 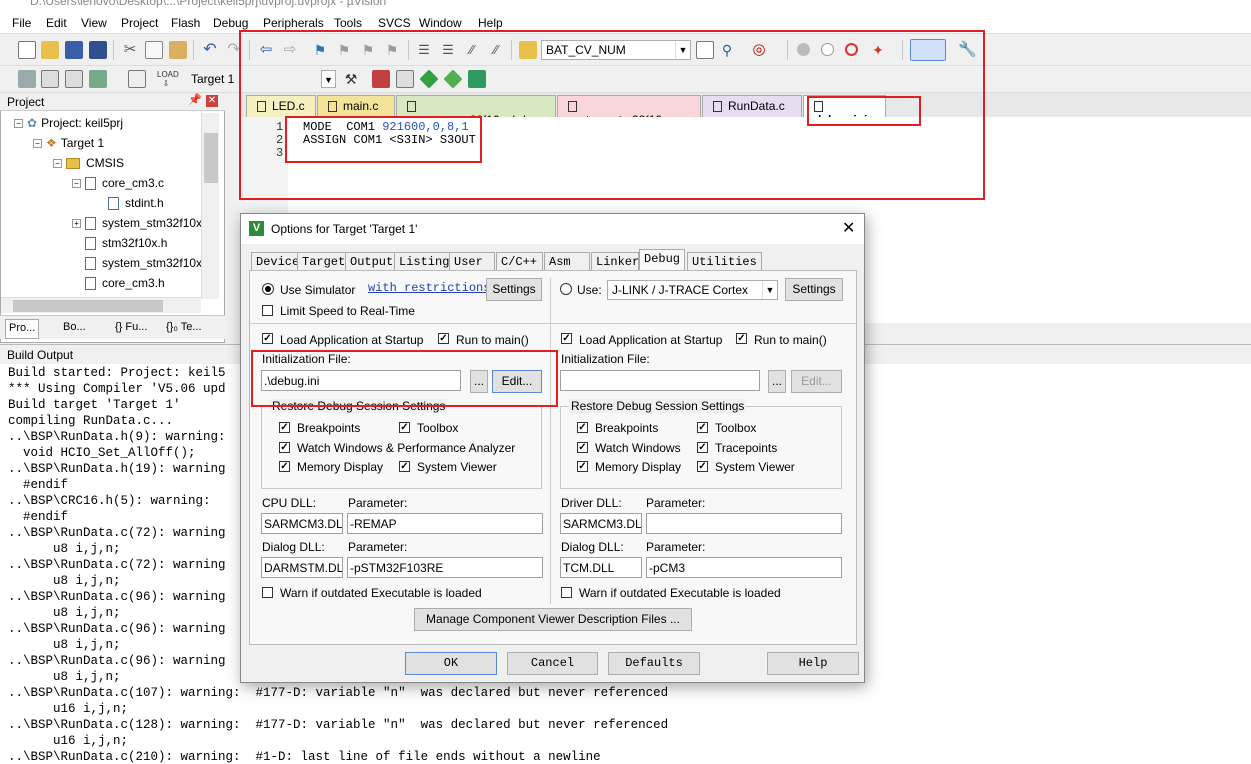 I want to click on tab-utilities: Utilities, so click(x=724, y=261).